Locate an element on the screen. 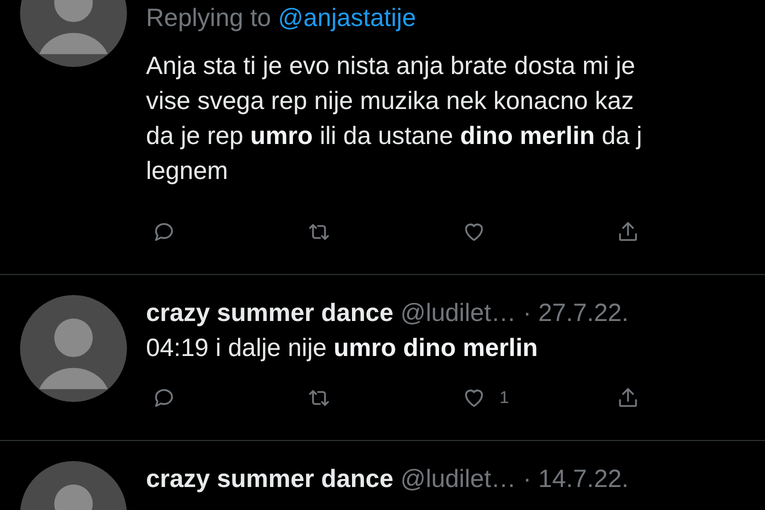 Image resolution: width=765 pixels, height=510 pixels. tweet-text: Anja sta ti je evo nista anja brate dosta mi je is located at coordinates (391, 66).